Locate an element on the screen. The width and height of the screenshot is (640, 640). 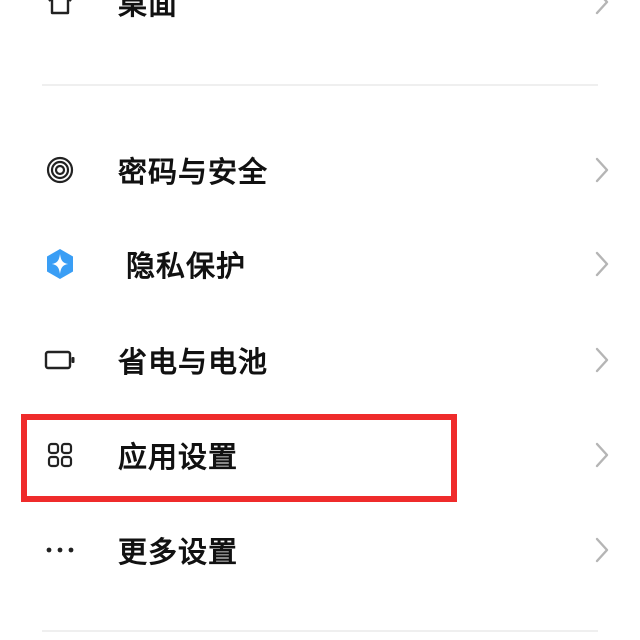
settings-item-more-settings: 更多设置 is located at coordinates (320, 550).